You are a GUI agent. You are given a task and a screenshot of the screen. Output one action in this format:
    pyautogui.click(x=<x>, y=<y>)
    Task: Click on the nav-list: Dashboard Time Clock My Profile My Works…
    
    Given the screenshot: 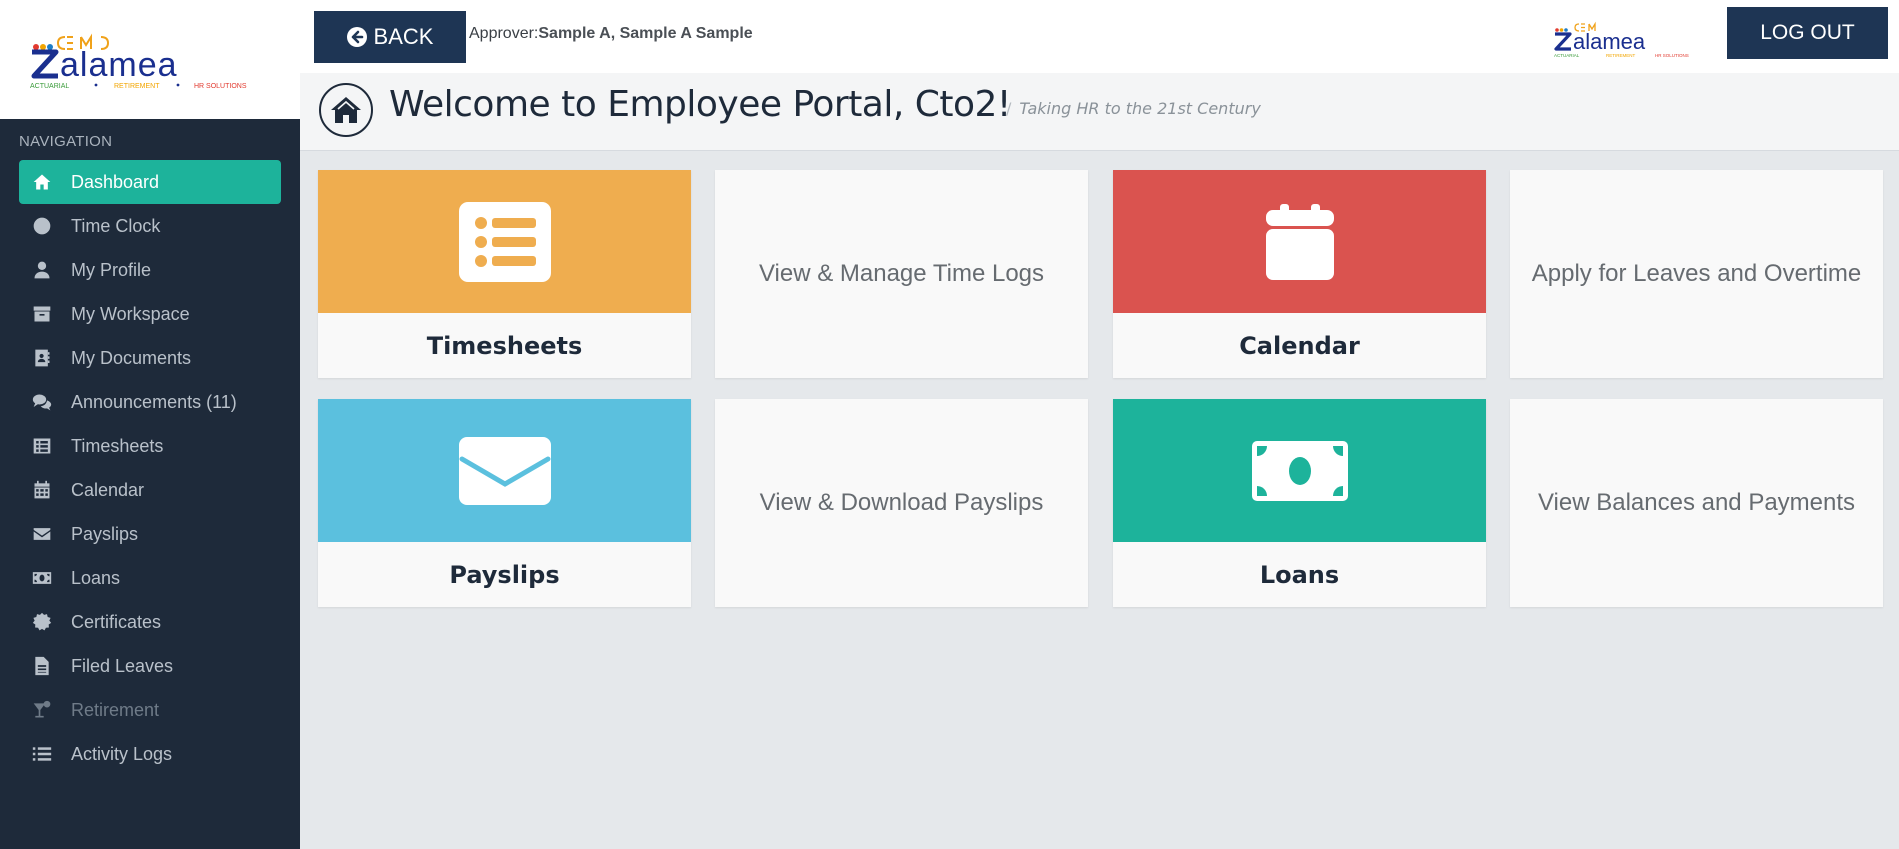 What is the action you would take?
    pyautogui.click(x=150, y=468)
    